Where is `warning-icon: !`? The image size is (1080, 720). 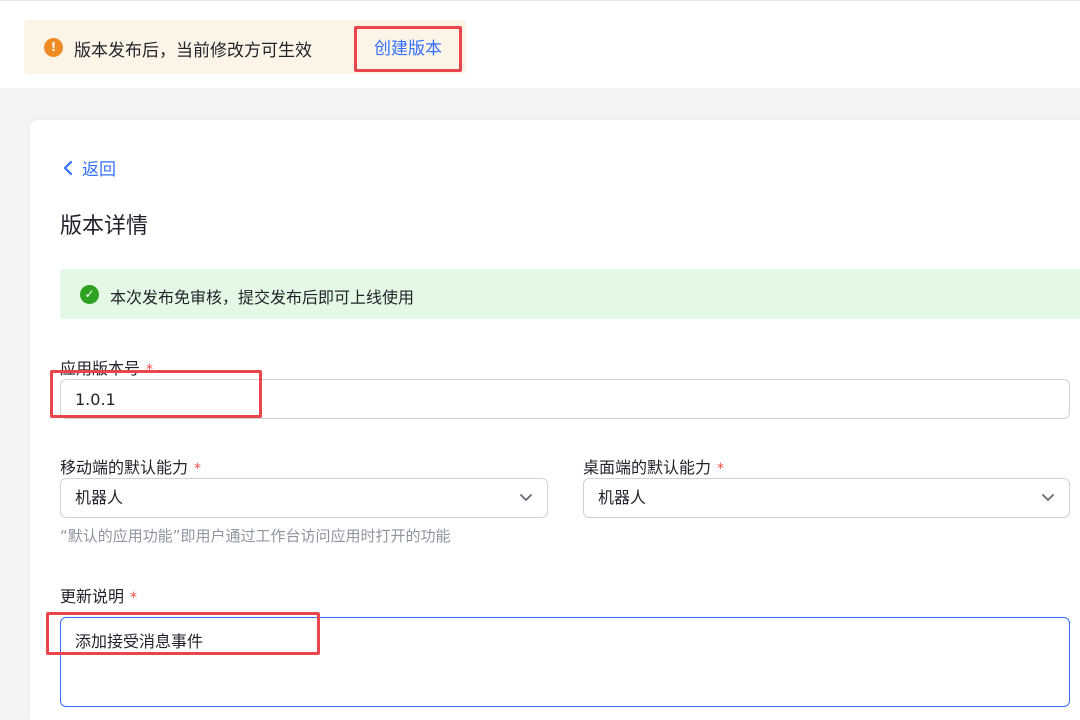 warning-icon: ! is located at coordinates (53, 47).